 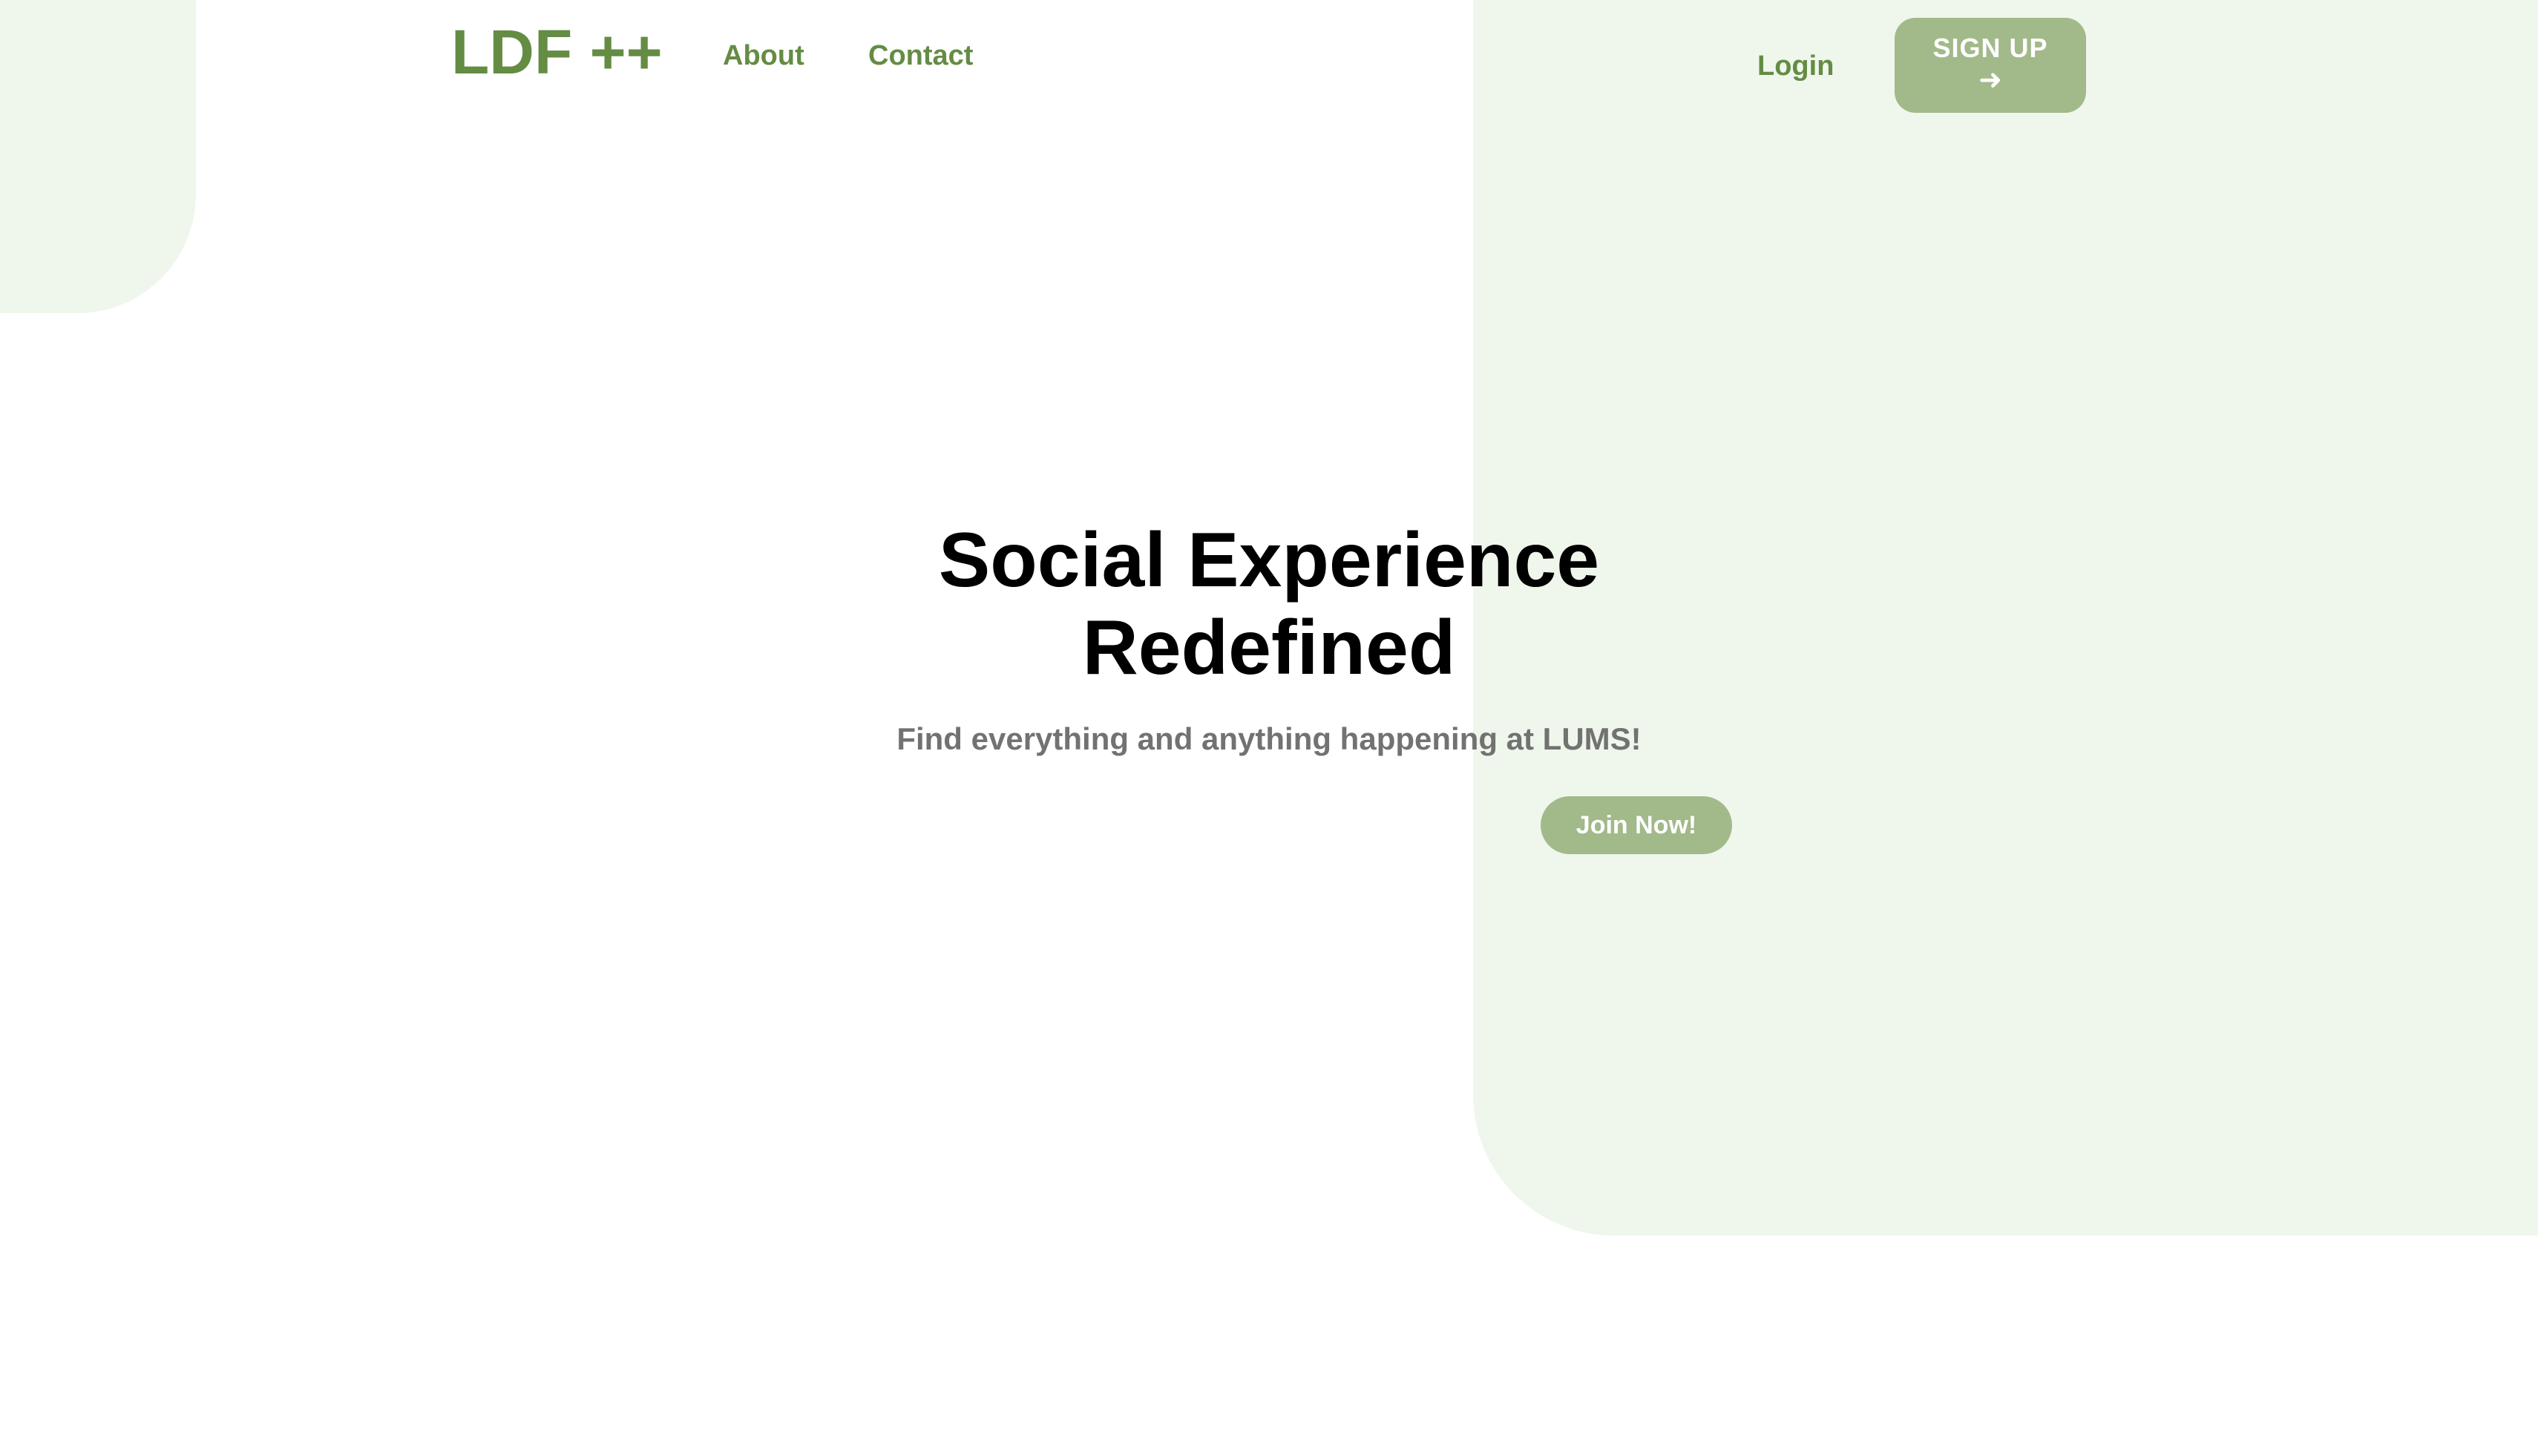 I want to click on brand-logo: LDF ++, so click(x=557, y=52).